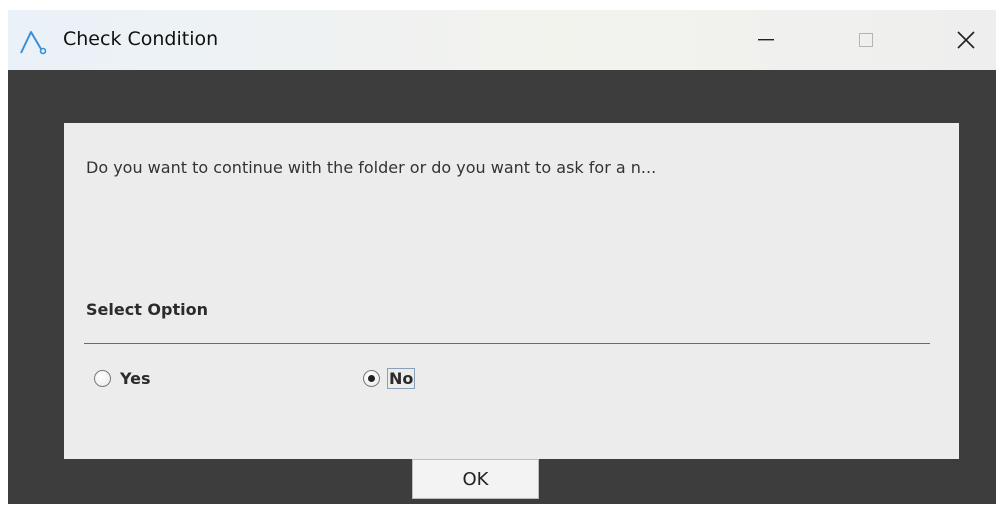 The image size is (999, 506). I want to click on minimize-icon, so click(766, 40).